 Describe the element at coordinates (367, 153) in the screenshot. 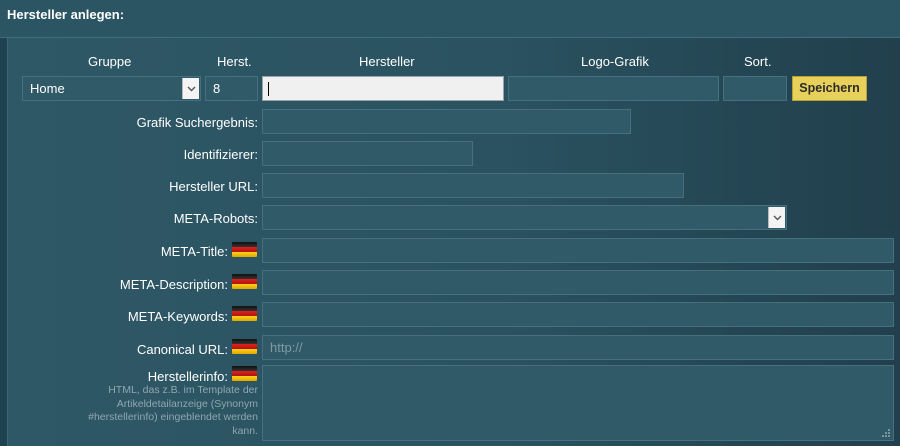

I see `identifizierer-input` at that location.